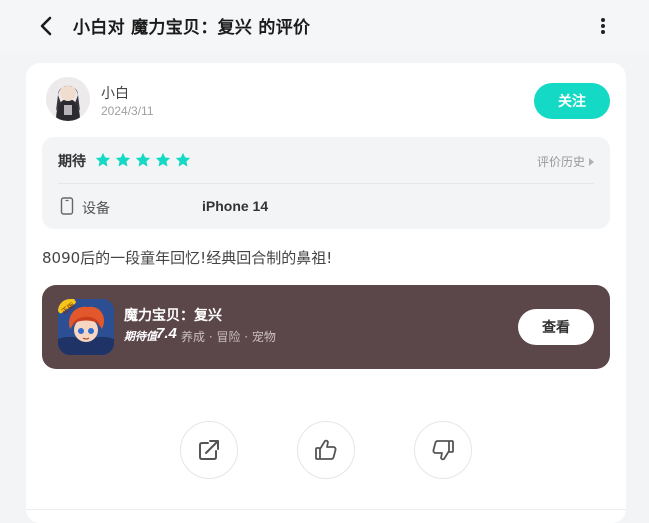 This screenshot has width=649, height=523. What do you see at coordinates (324, 26) in the screenshot?
I see `top-bar: 小白对 魔力宝贝：复兴 的评价` at bounding box center [324, 26].